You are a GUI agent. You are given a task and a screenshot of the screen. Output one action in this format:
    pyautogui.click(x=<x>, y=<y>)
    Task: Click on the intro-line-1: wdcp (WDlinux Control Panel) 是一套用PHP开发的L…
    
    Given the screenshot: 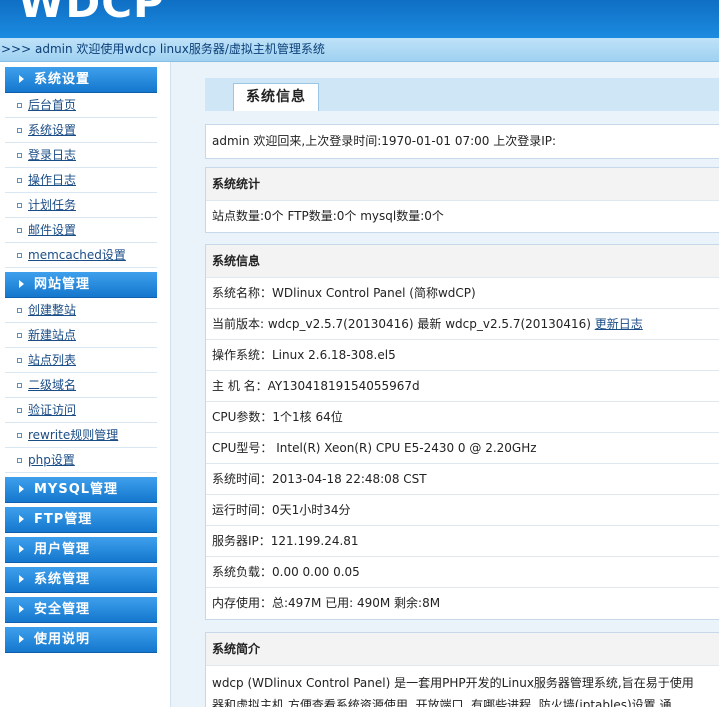 What is the action you would take?
    pyautogui.click(x=453, y=683)
    